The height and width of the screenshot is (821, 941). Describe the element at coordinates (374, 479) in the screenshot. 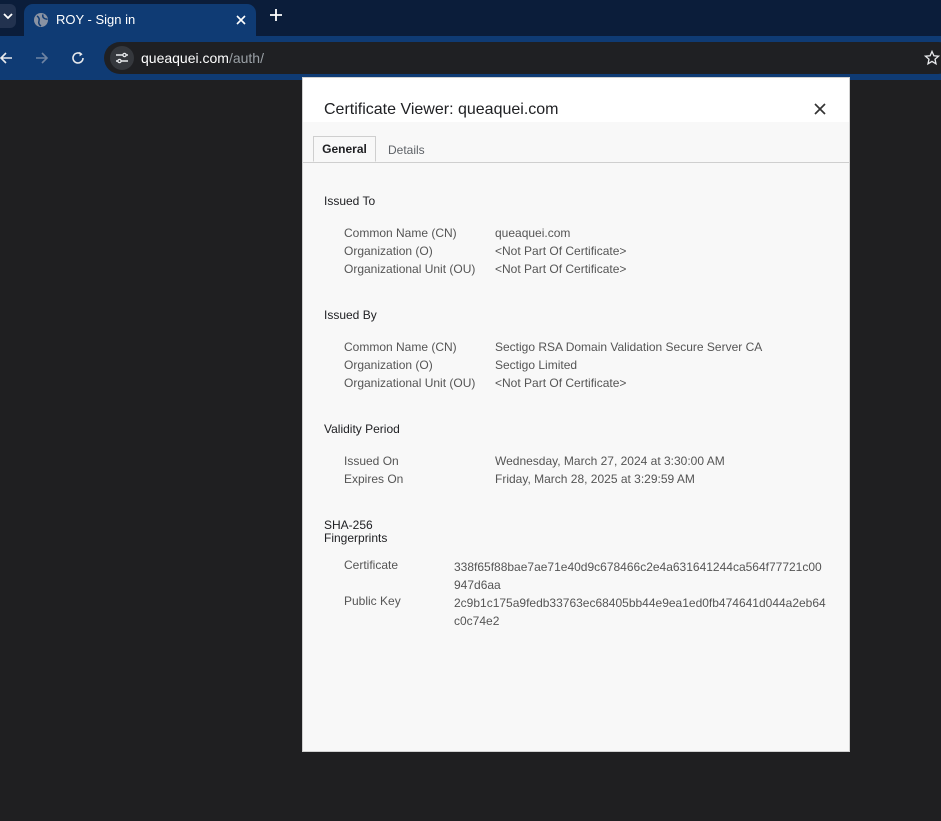

I see `field-label: Expires On` at that location.